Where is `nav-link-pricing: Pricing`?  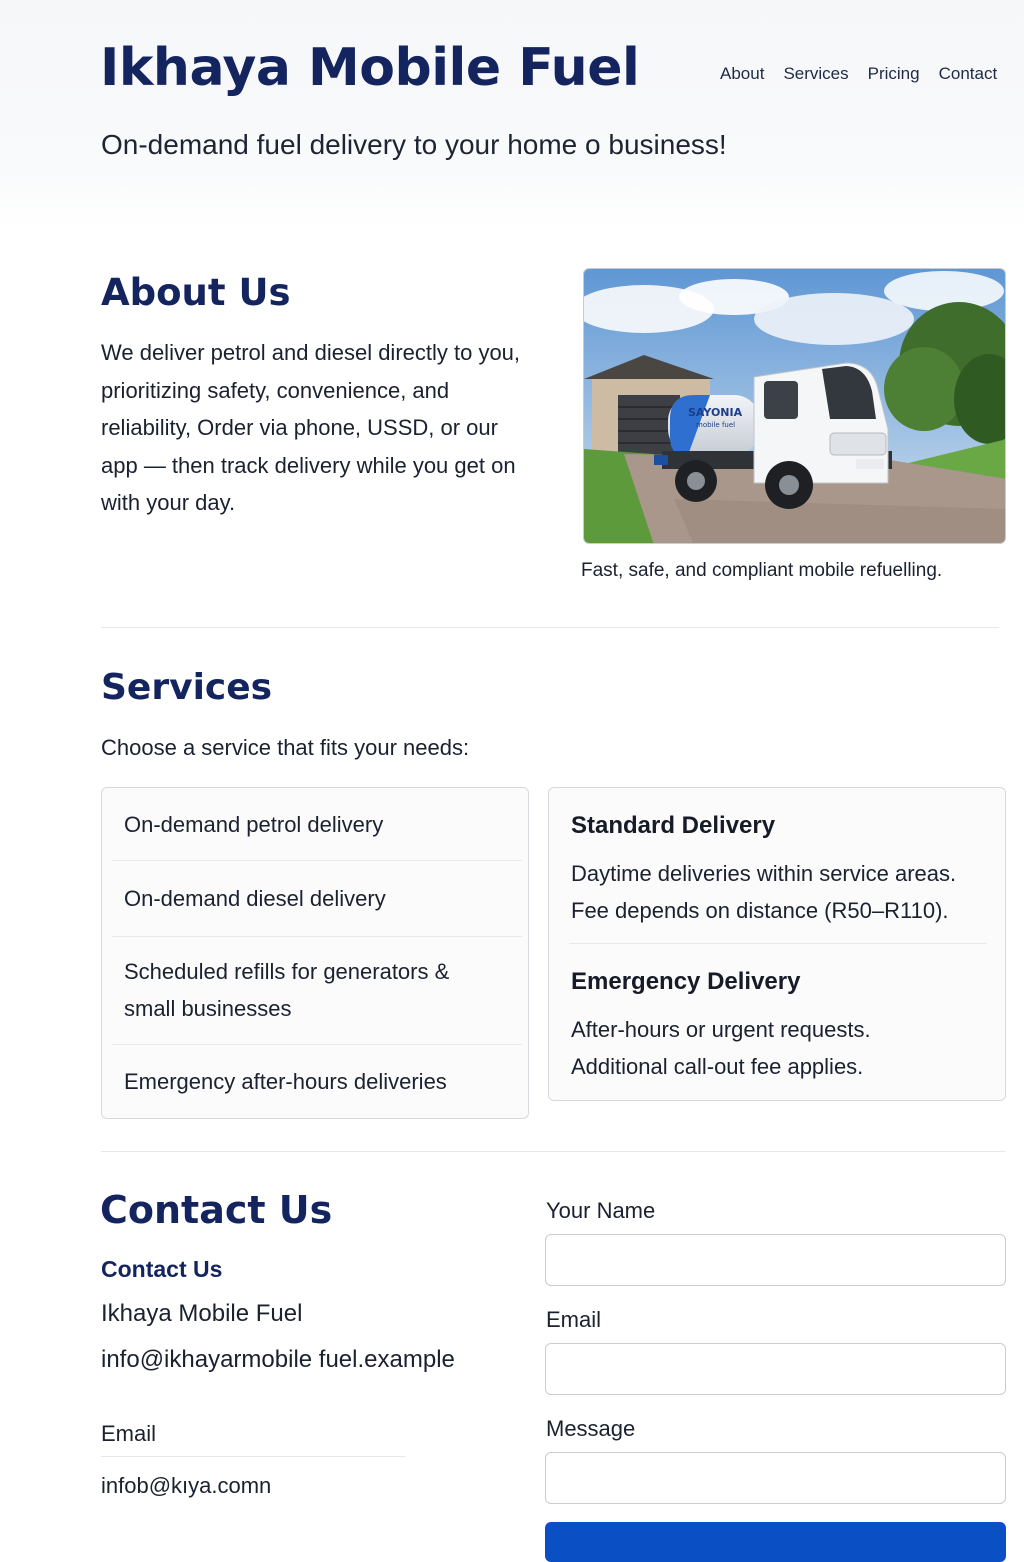
nav-link-pricing: Pricing is located at coordinates (894, 74).